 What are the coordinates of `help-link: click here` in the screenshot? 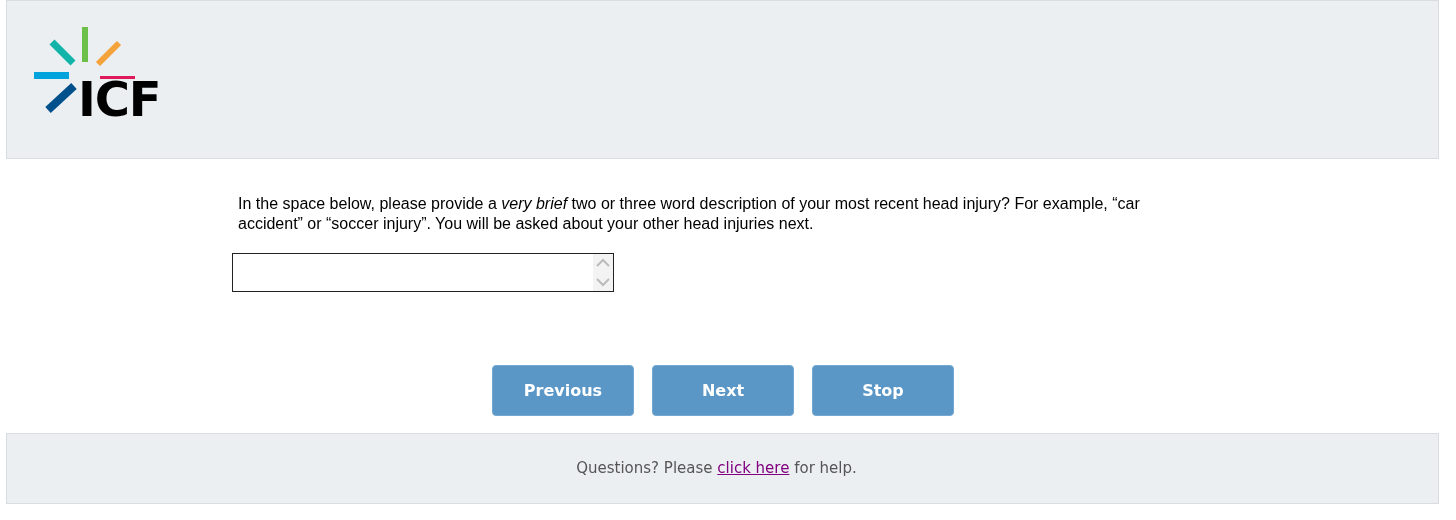 It's located at (753, 468).